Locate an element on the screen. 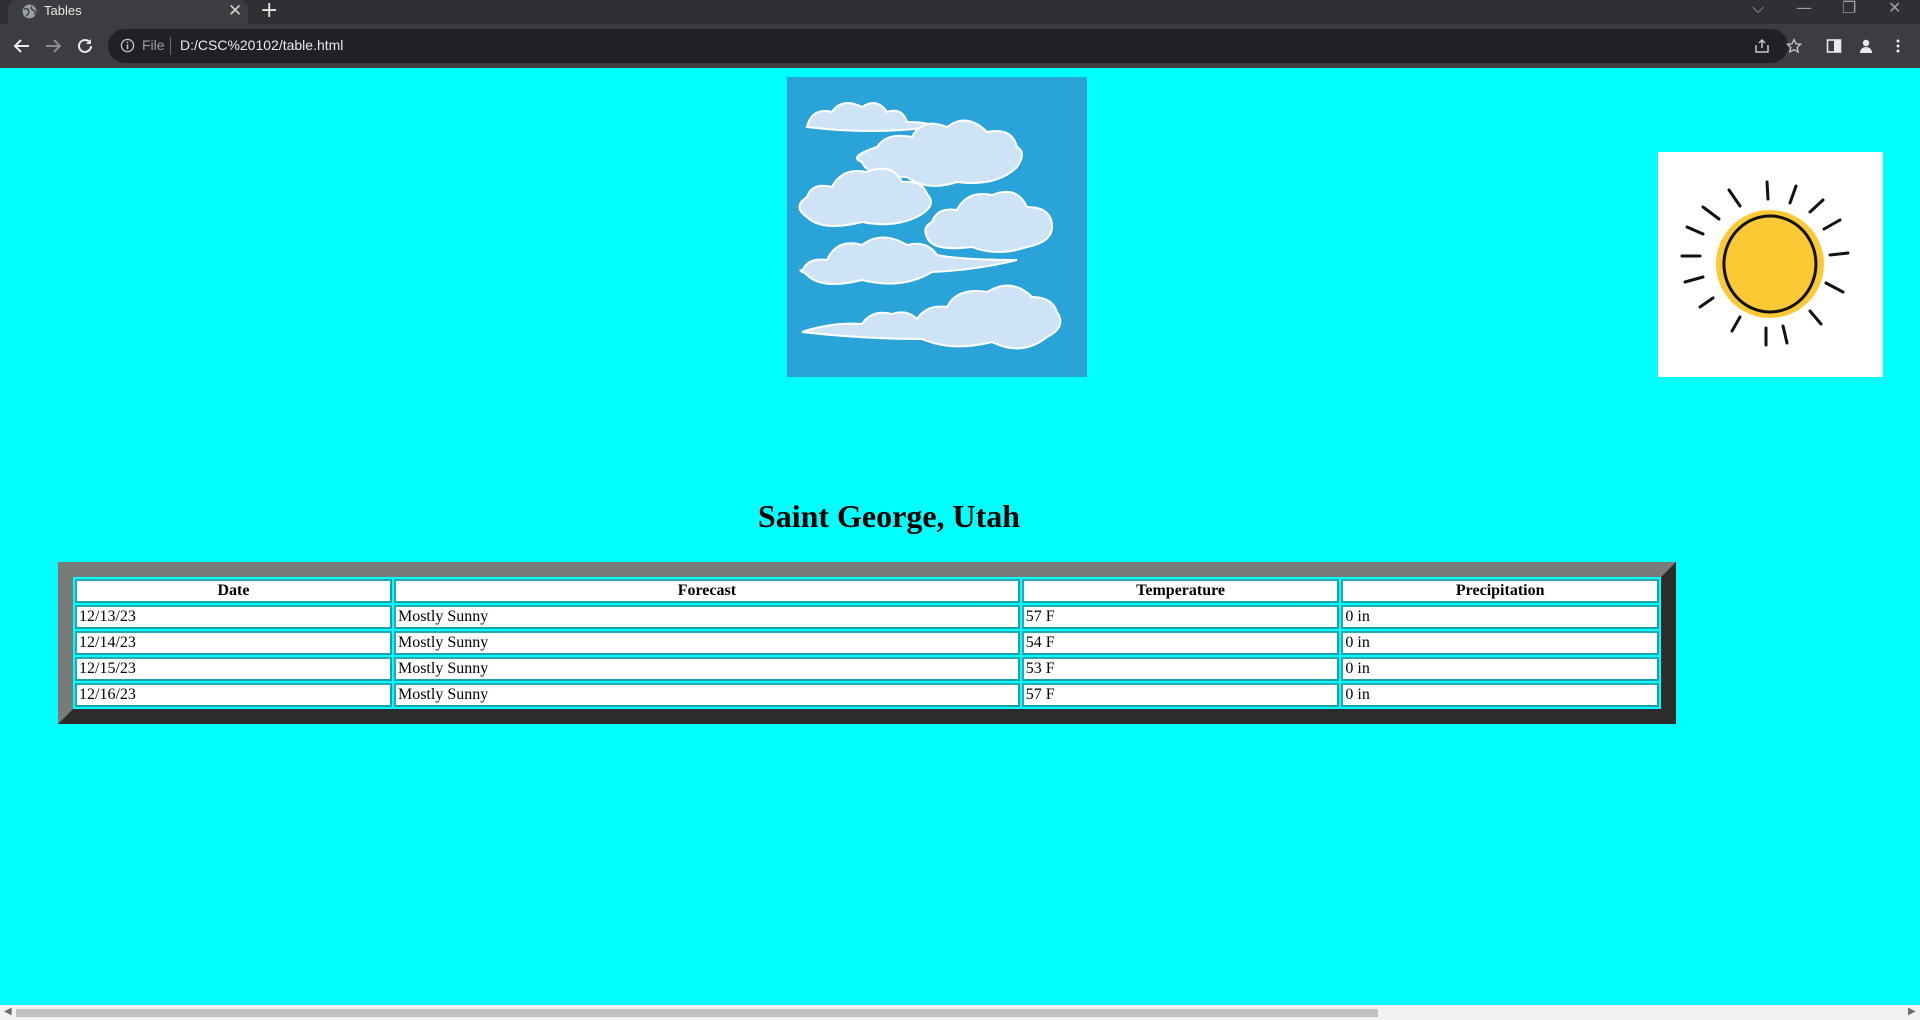  table-header-row: Date Forecast Temperature Precipitation is located at coordinates (867, 591).